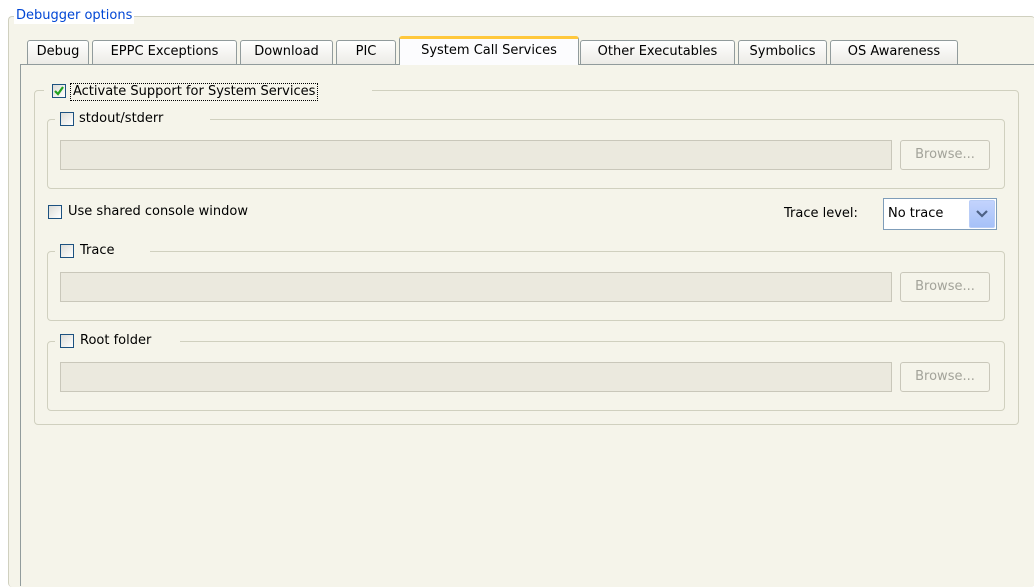  I want to click on checkmark-icon, so click(59, 91).